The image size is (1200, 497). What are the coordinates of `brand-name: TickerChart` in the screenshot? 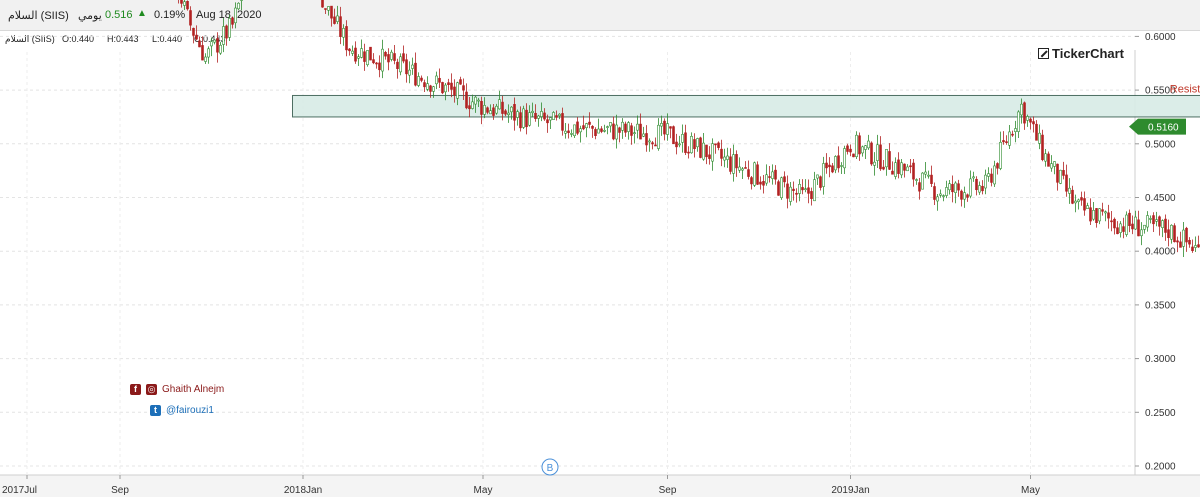 It's located at (1088, 53).